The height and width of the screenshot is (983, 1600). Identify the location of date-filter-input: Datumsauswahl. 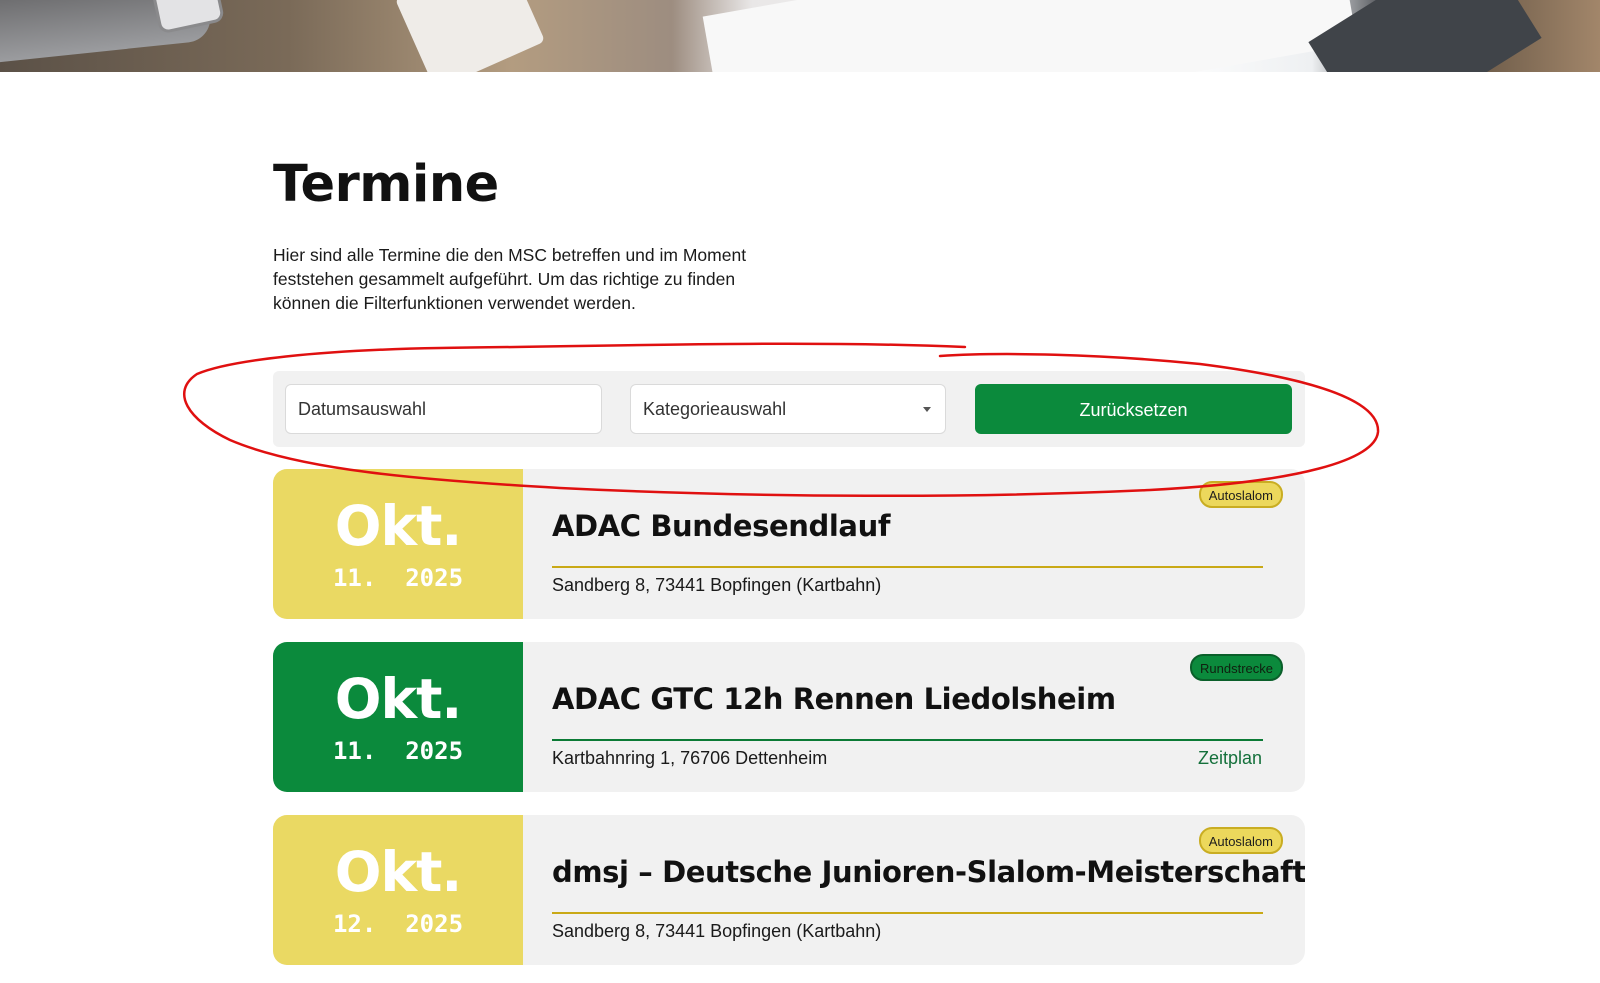
(443, 409).